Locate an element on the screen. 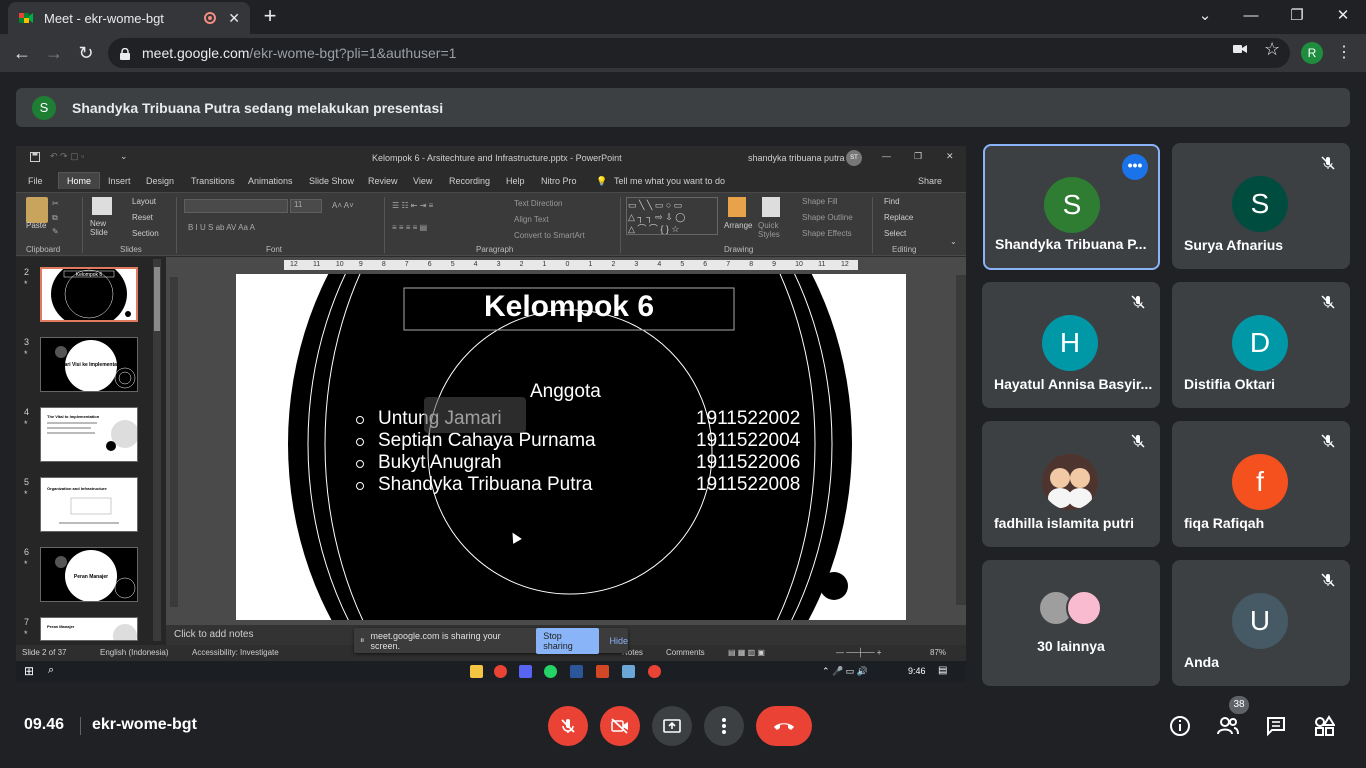 Image resolution: width=1366 pixels, height=768 pixels. app-icon is located at coordinates (628, 671).